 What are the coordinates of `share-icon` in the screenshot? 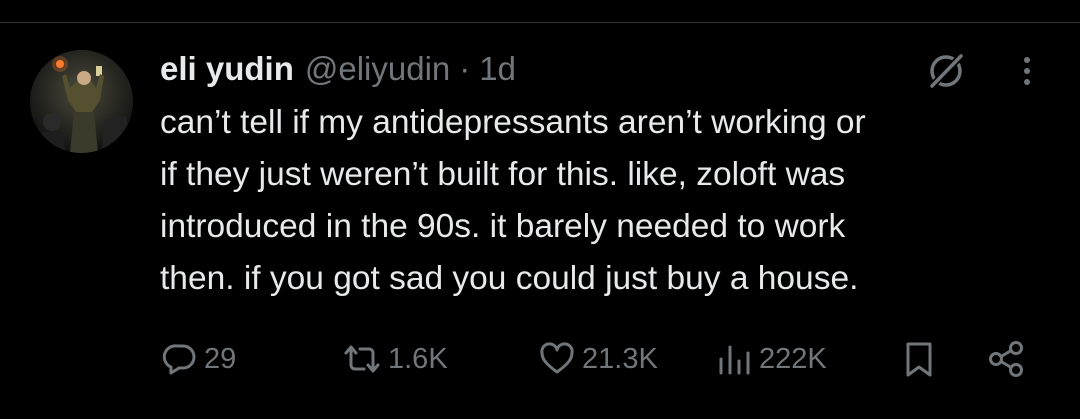 It's located at (1006, 359).